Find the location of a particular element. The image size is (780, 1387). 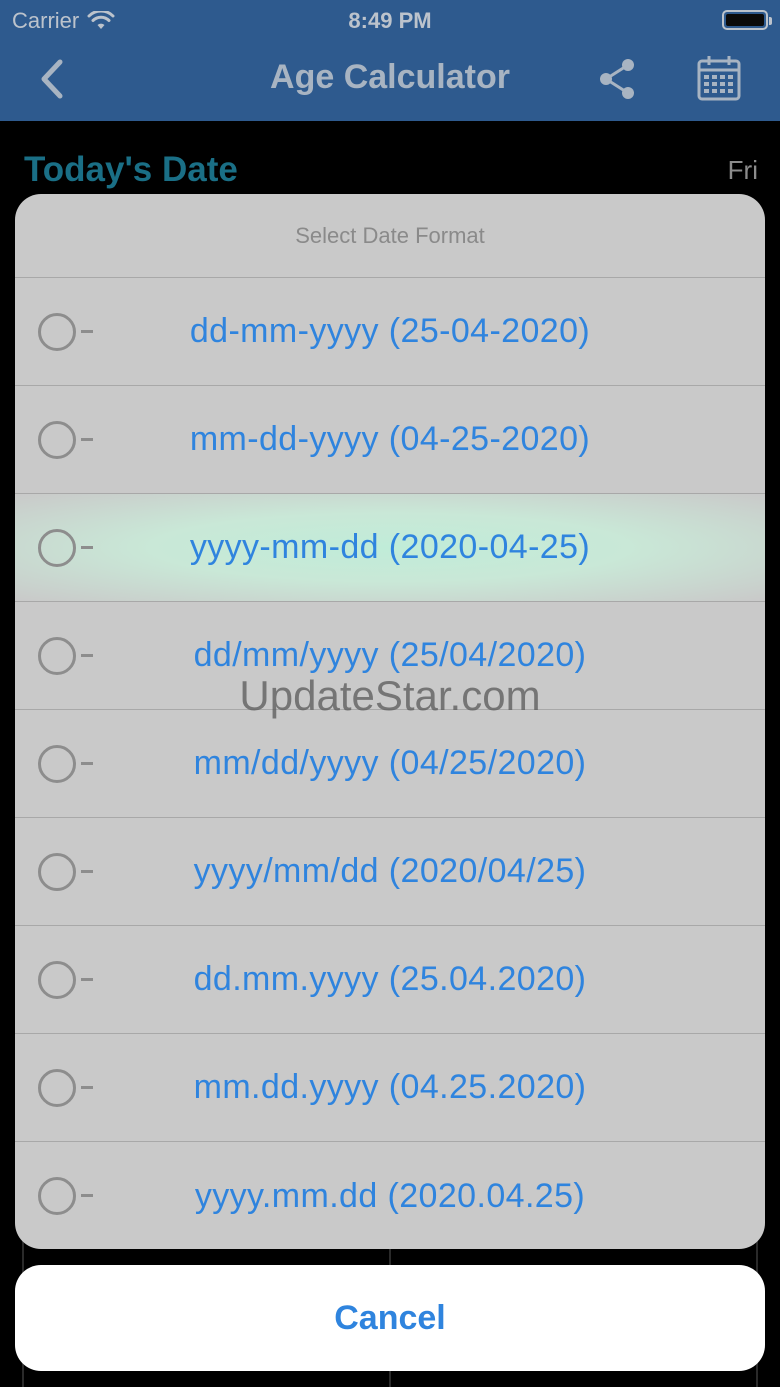

sheet-title: Select Date Format is located at coordinates (390, 236).